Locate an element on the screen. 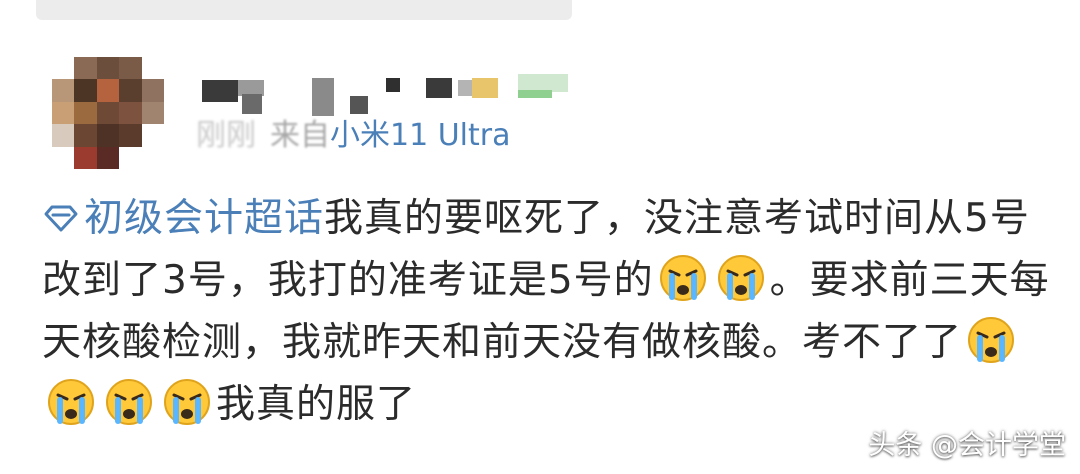 This screenshot has width=1080, height=474. diamond-topic-icon is located at coordinates (61, 218).